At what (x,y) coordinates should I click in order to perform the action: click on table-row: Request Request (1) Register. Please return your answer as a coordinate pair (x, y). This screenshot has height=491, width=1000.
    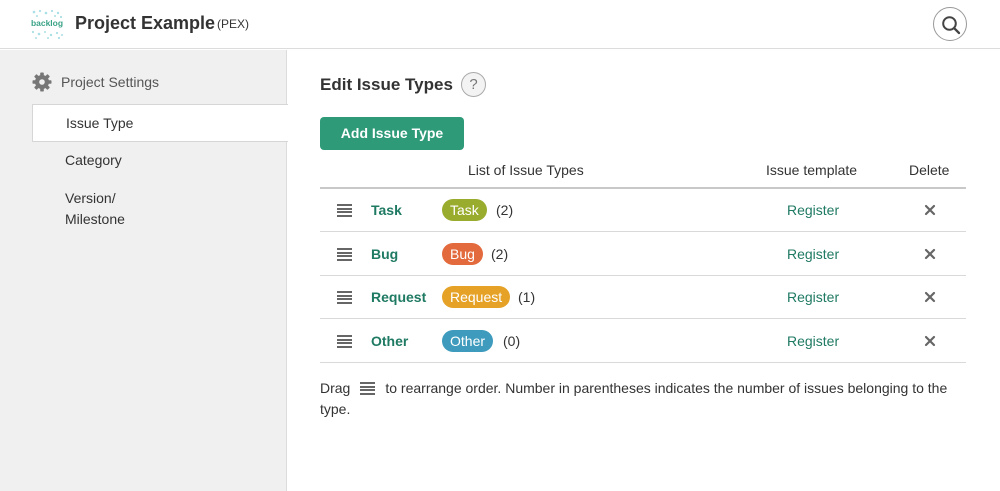
    Looking at the image, I should click on (643, 297).